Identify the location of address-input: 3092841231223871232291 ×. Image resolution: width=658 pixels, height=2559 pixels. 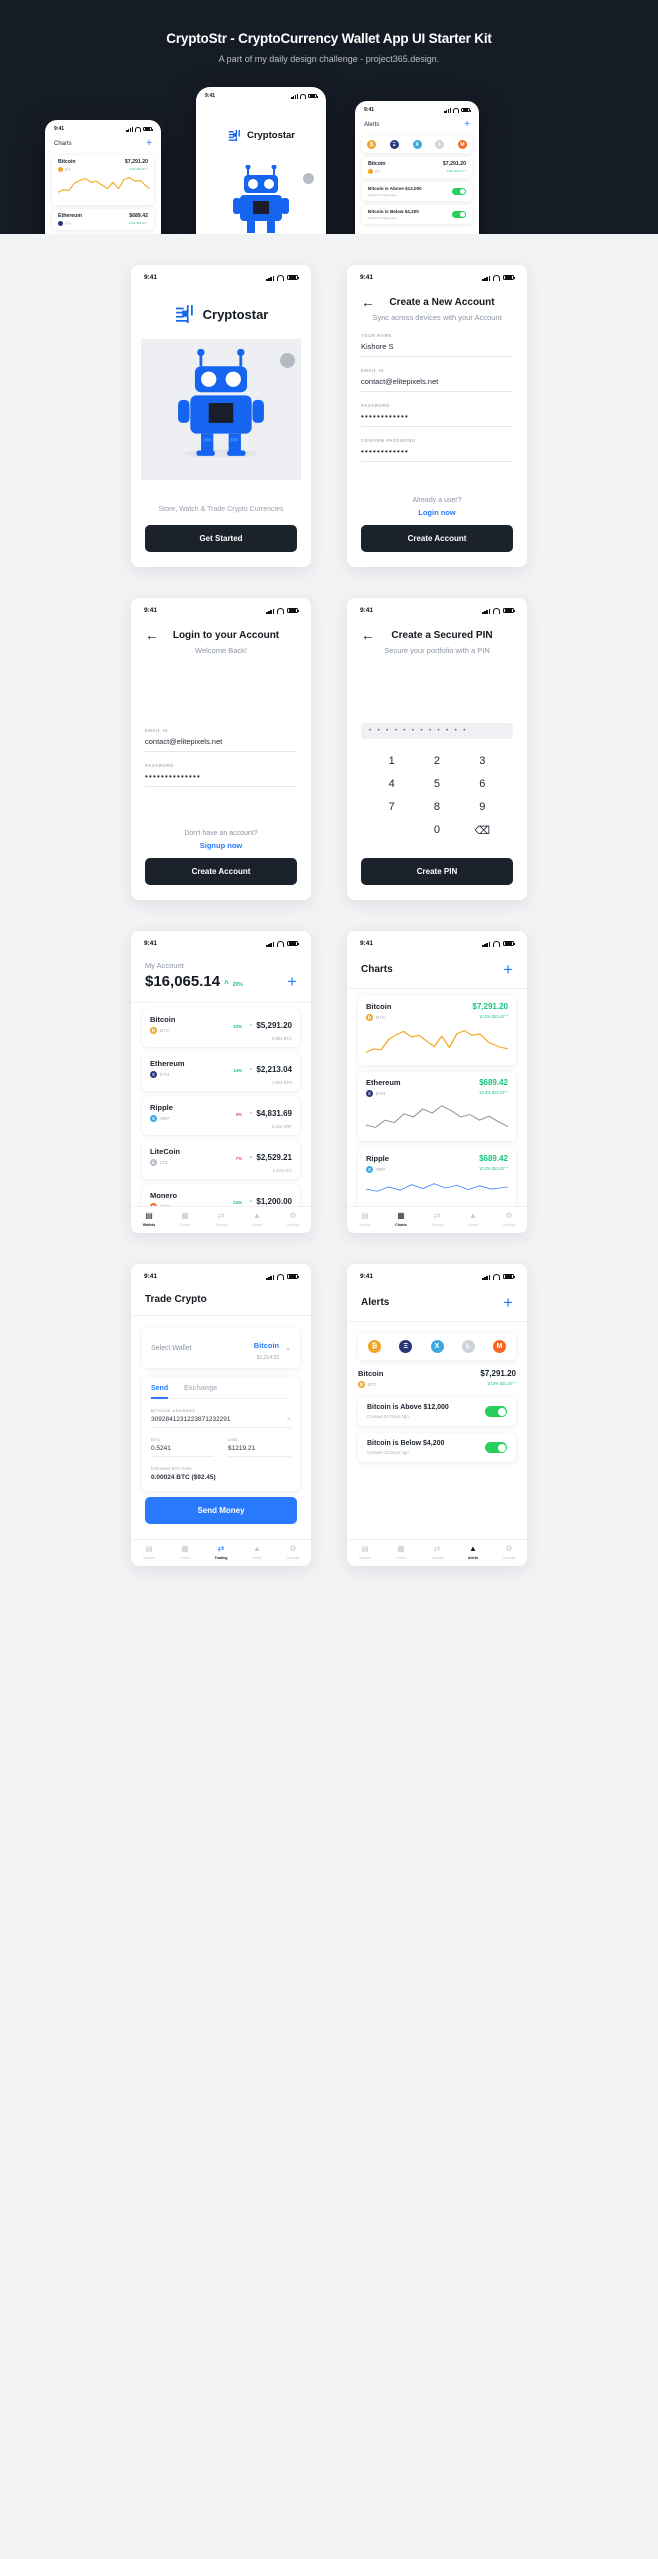
(221, 1420).